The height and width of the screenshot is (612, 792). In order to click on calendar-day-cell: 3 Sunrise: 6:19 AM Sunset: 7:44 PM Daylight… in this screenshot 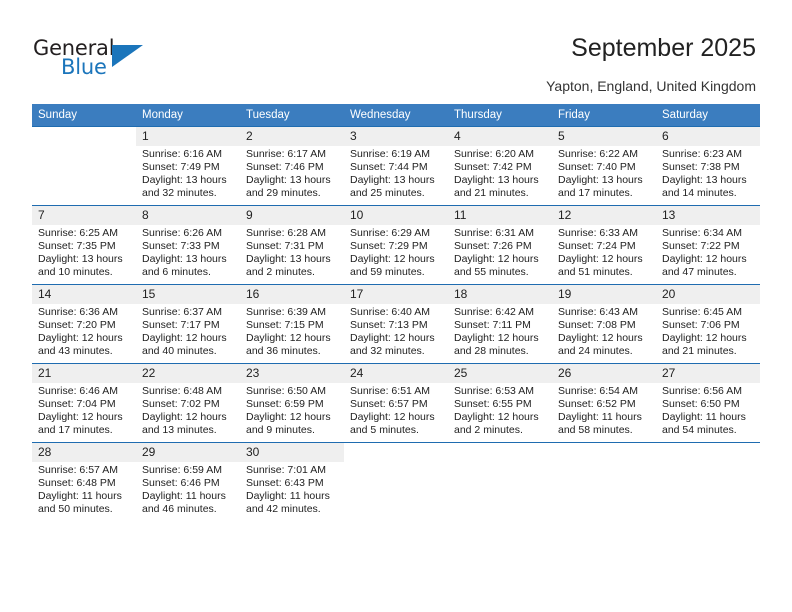, I will do `click(396, 166)`.